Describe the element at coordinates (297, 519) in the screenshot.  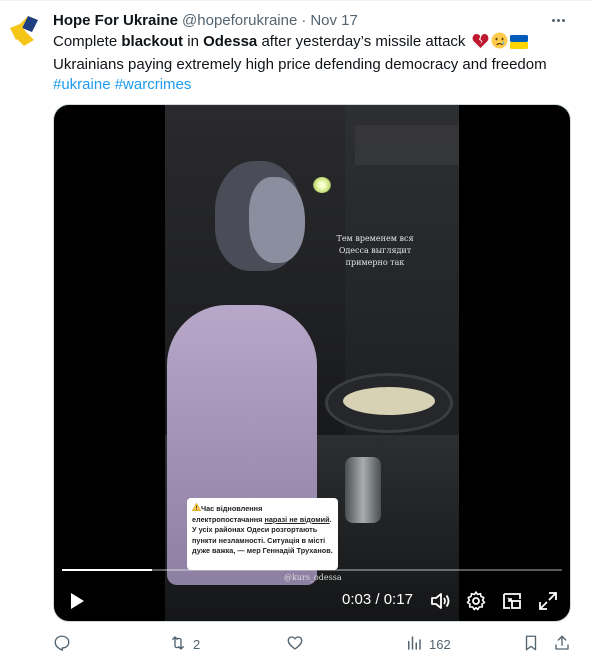
I see `caption-underlined: наразі не відомий` at that location.